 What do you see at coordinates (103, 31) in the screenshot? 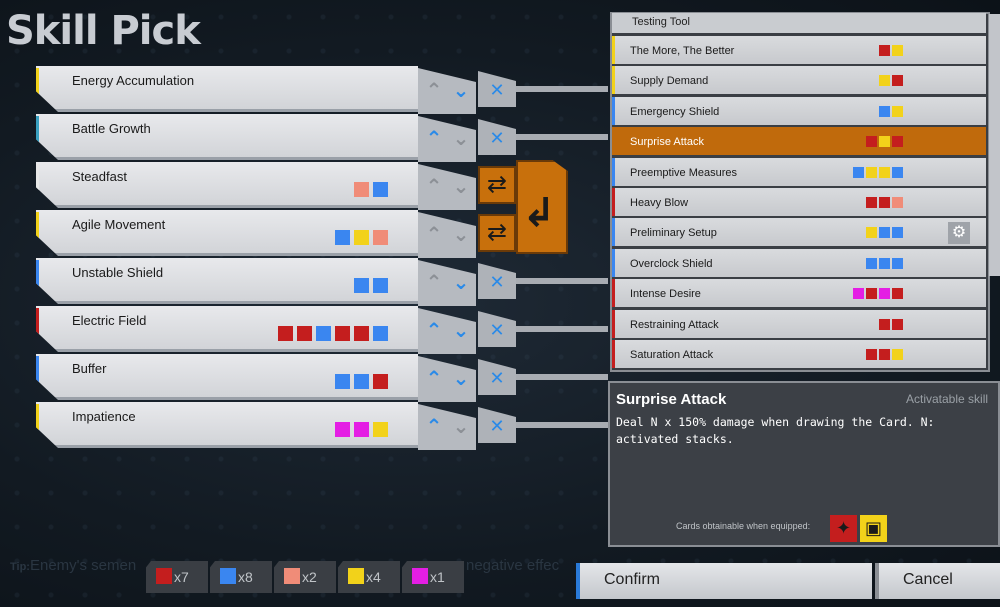
I see `page-title: Skill Pick` at bounding box center [103, 31].